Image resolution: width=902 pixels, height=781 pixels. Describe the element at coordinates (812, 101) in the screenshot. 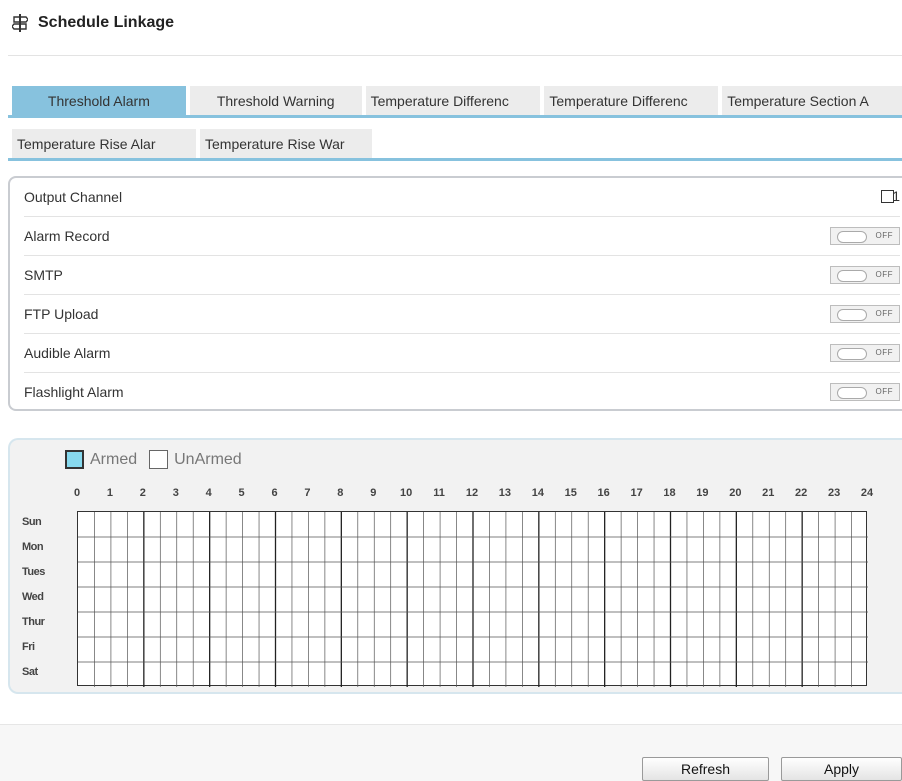

I see `tab-temperature-section-alarm: Temperature Section A` at that location.